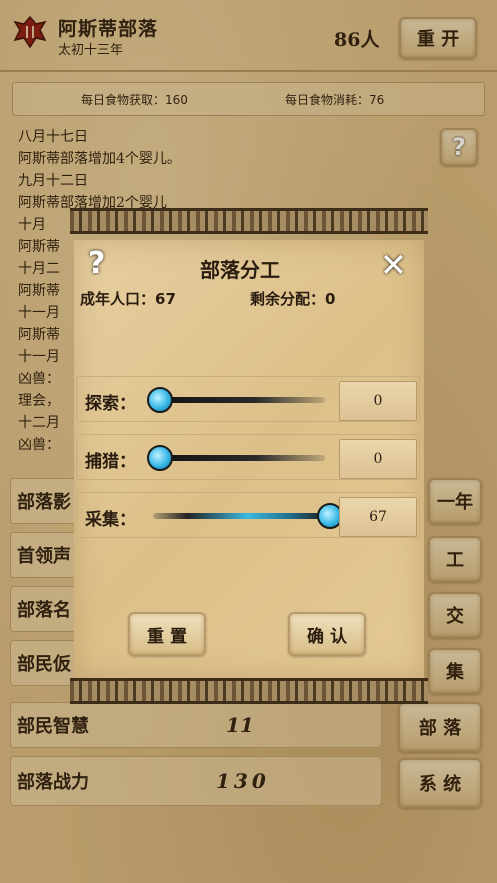 Image resolution: width=497 pixels, height=883 pixels. I want to click on adult-population: 成年人口：67, so click(128, 299).